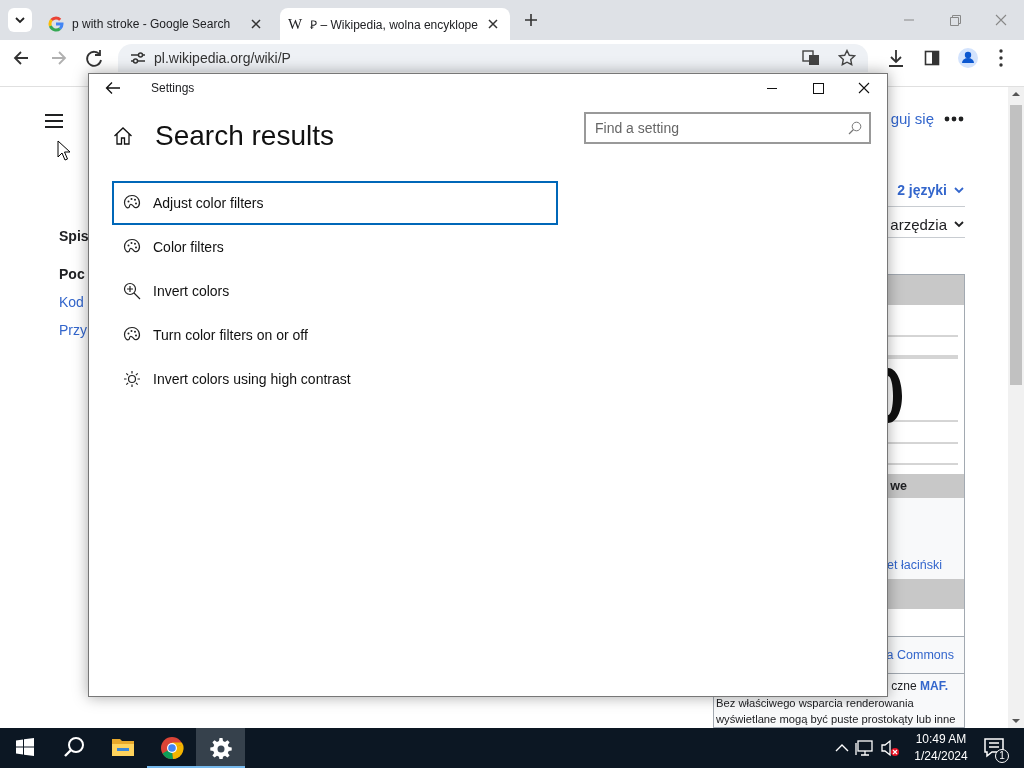 The width and height of the screenshot is (1024, 768). Describe the element at coordinates (64, 151) in the screenshot. I see `mouse-pointer-icon` at that location.